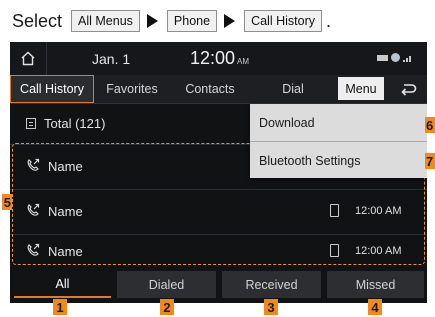 The width and height of the screenshot is (435, 317). I want to click on bluetooth-icon, so click(395, 57).